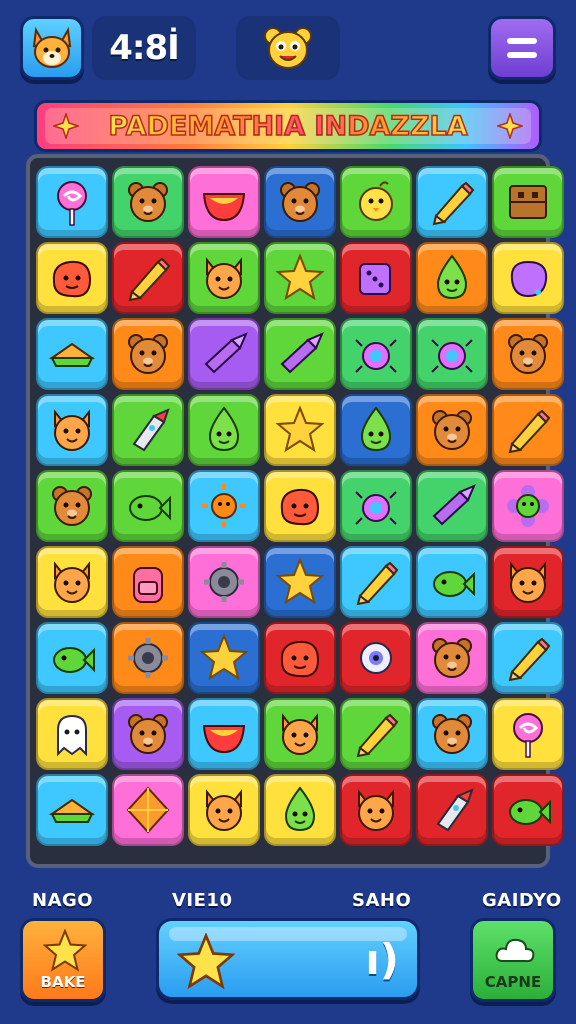 The image size is (576, 1024). Describe the element at coordinates (513, 960) in the screenshot. I see `caper-button: CAPNE` at that location.